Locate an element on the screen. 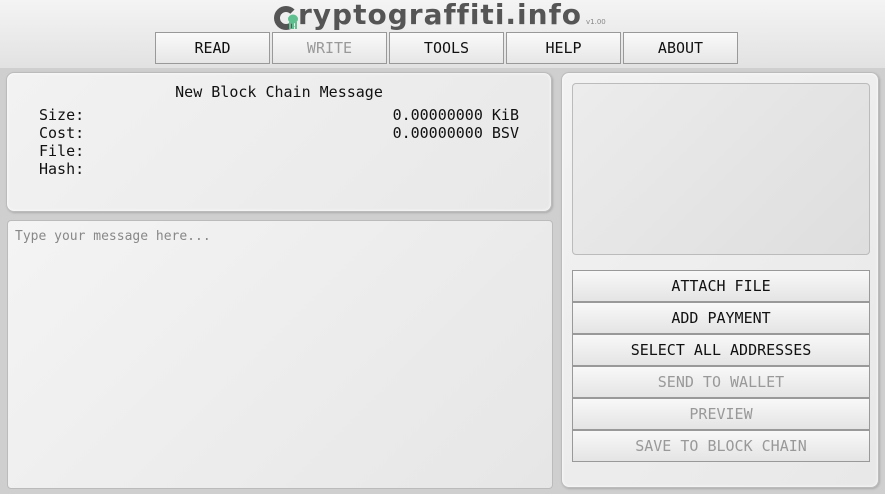 The height and width of the screenshot is (494, 885). logo-c-ring is located at coordinates (286, 18).